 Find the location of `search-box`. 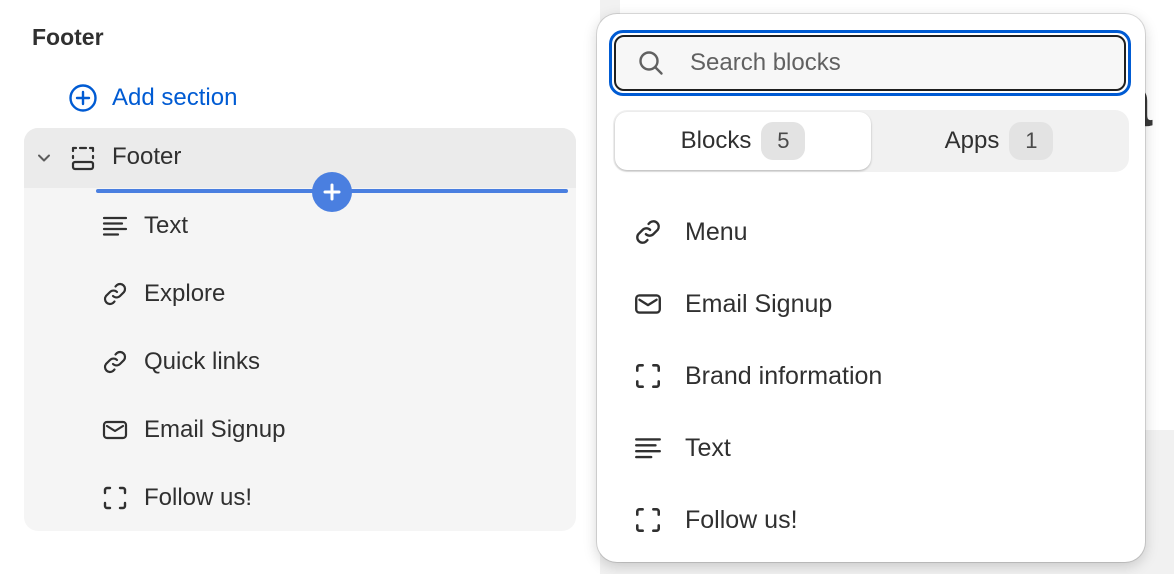

search-box is located at coordinates (870, 63).